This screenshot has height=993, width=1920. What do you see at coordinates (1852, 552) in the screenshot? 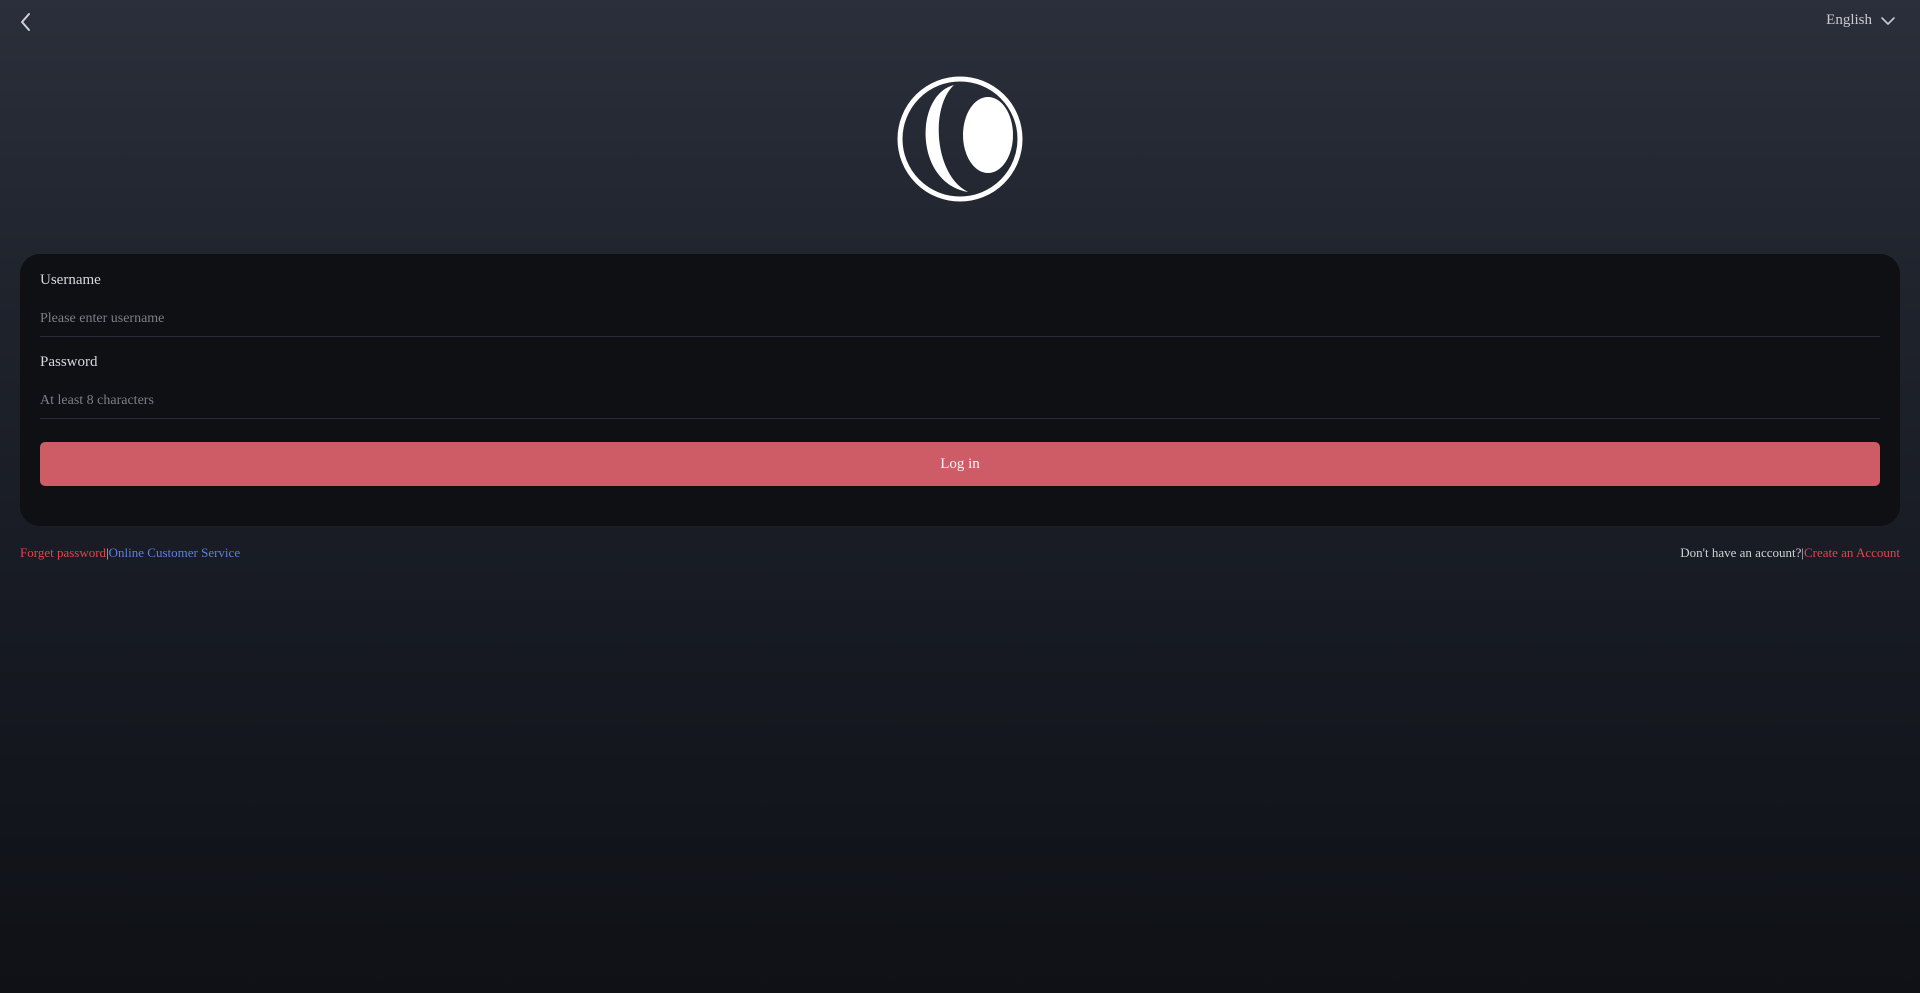
I see `create-account-link: Create an Account` at bounding box center [1852, 552].